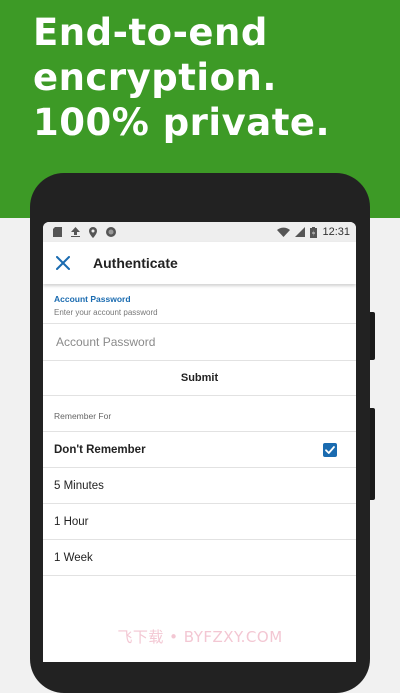 This screenshot has width=400, height=693. I want to click on option-label: 5 Minutes, so click(79, 485).